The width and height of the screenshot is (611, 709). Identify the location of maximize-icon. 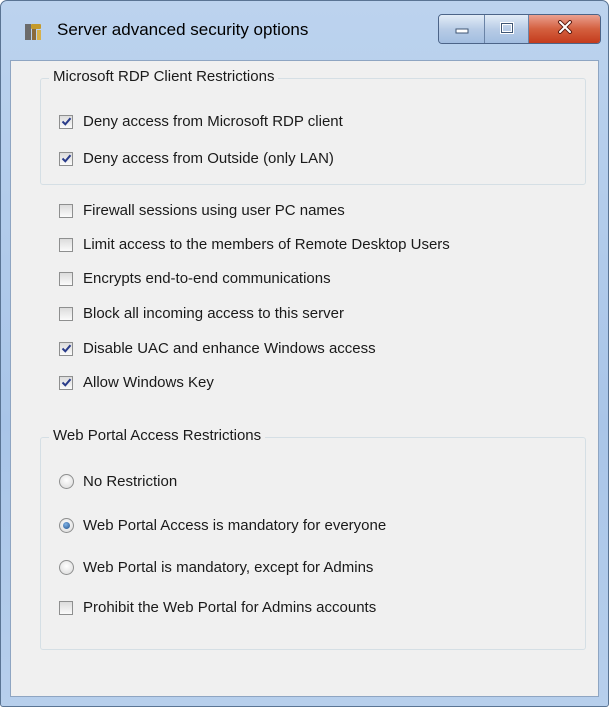
(506, 29).